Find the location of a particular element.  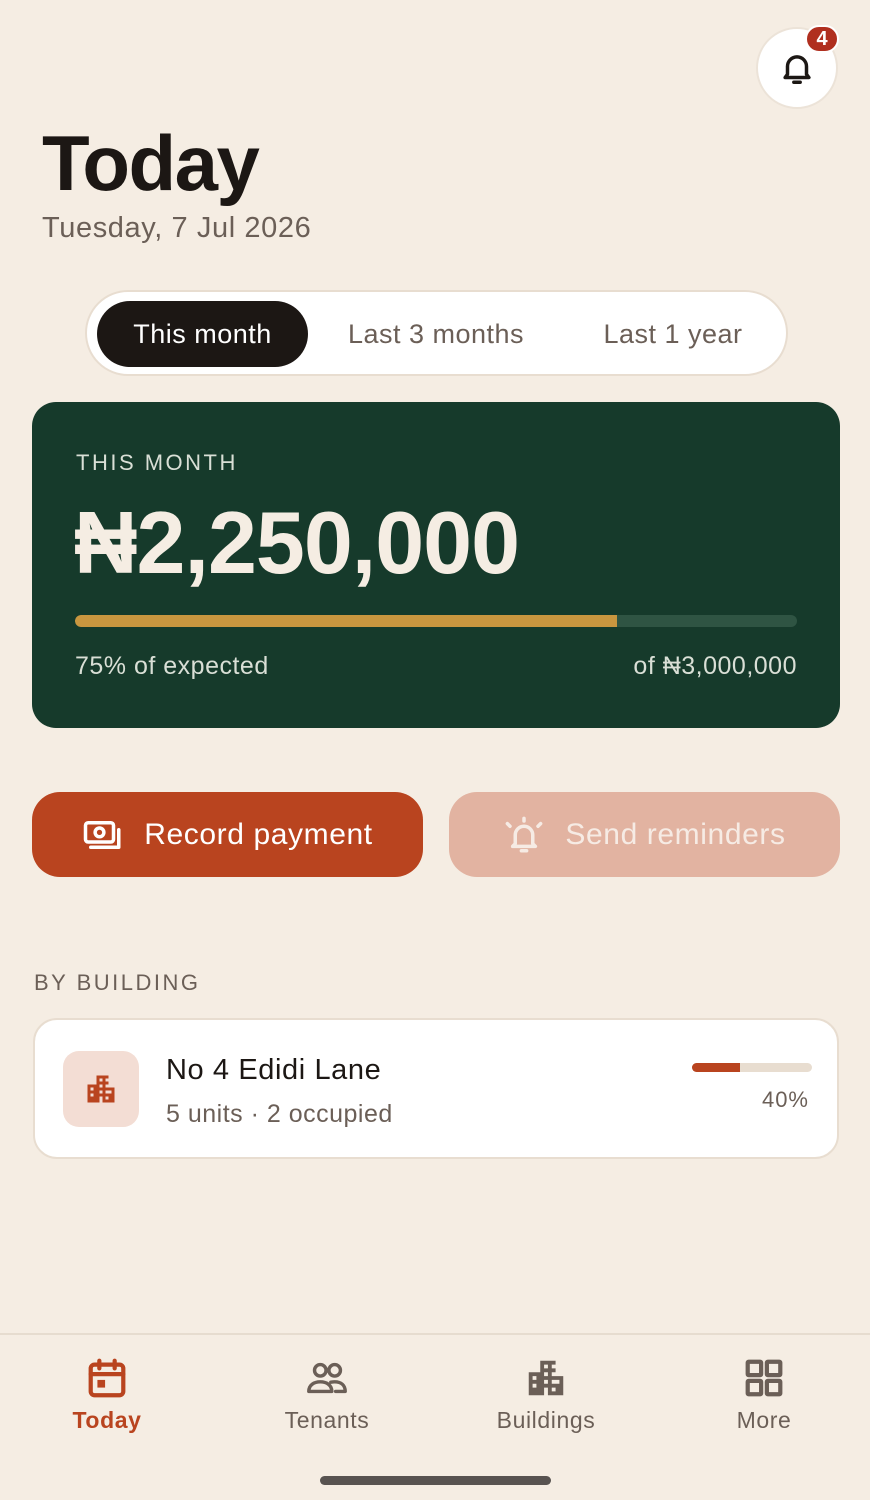

nav-tenants: Tenants is located at coordinates (327, 1394).